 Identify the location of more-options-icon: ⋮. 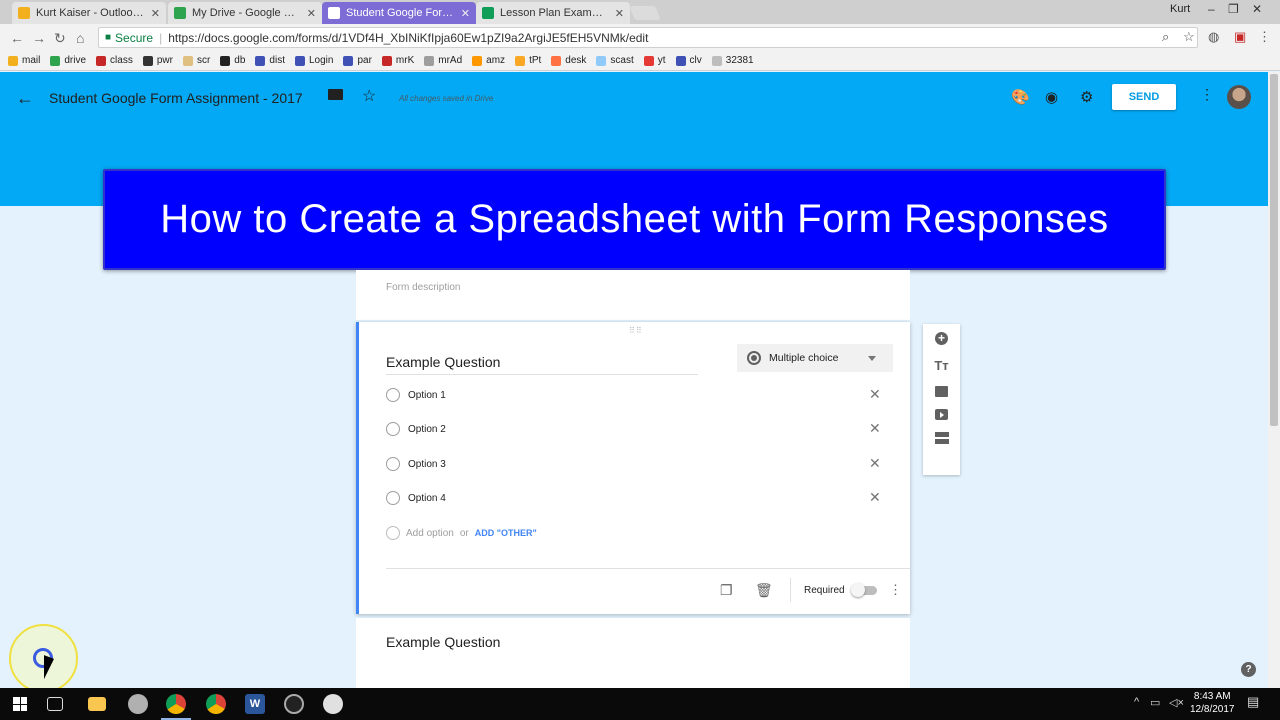
(1207, 94).